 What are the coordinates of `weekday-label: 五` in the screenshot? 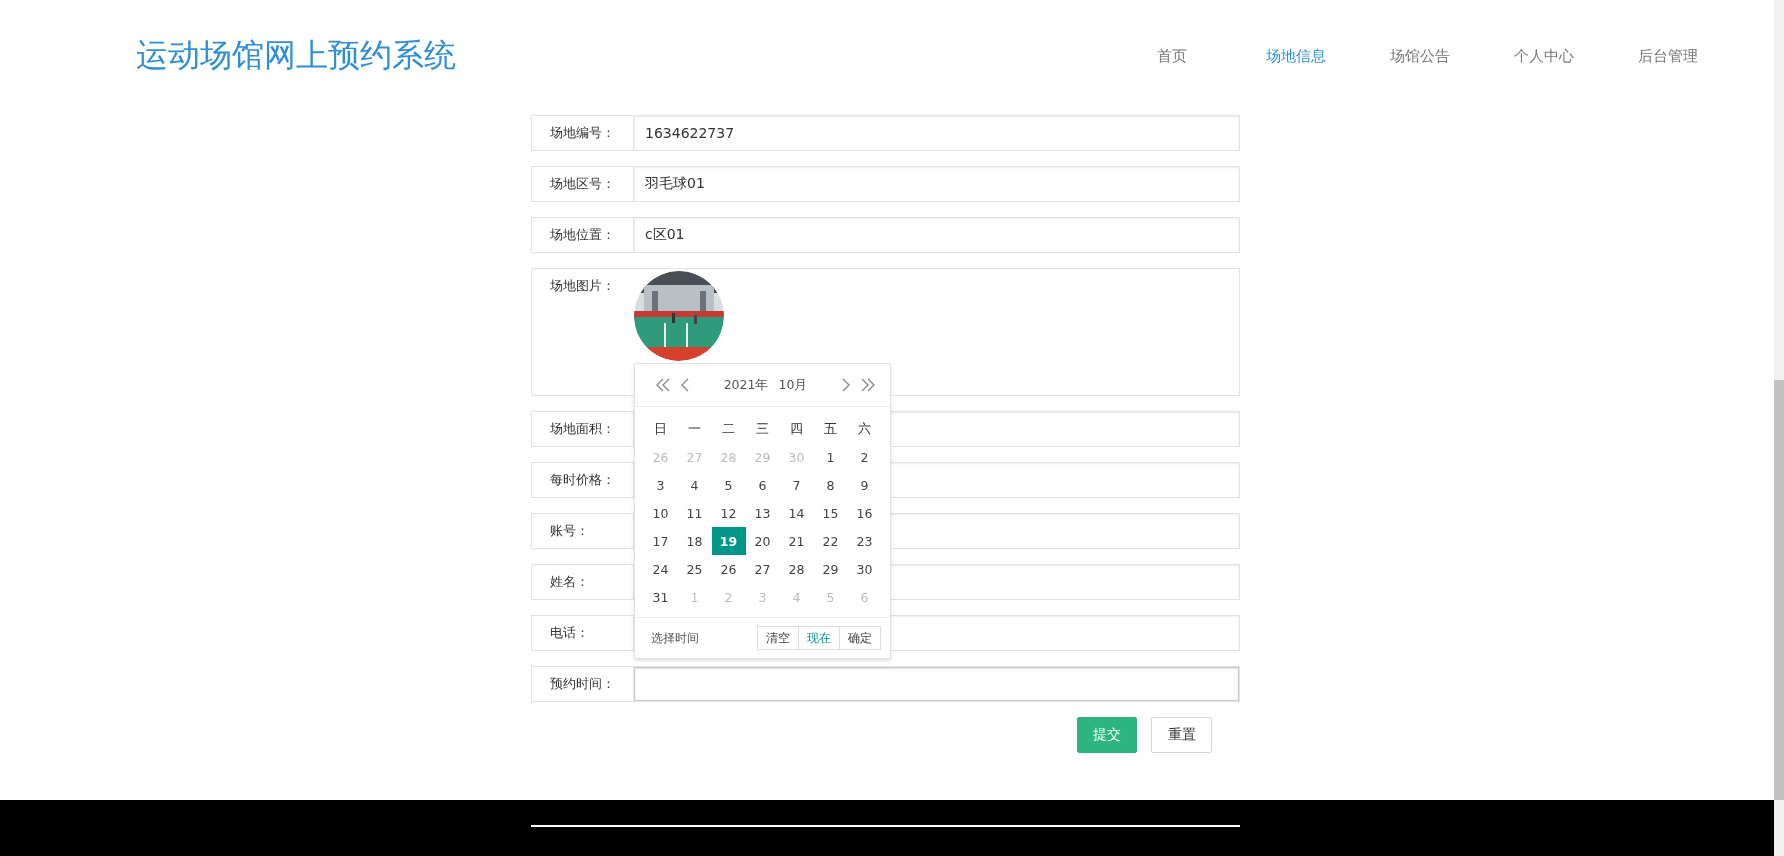 It's located at (830, 428).